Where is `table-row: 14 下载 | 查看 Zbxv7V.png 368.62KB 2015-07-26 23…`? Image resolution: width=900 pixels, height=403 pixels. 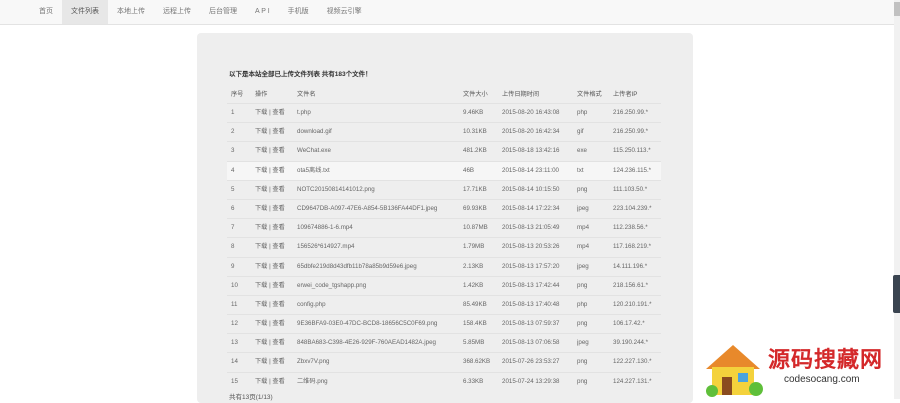 table-row: 14 下载 | 查看 Zbxv7V.png 368.62KB 2015-07-26 23… is located at coordinates (444, 361).